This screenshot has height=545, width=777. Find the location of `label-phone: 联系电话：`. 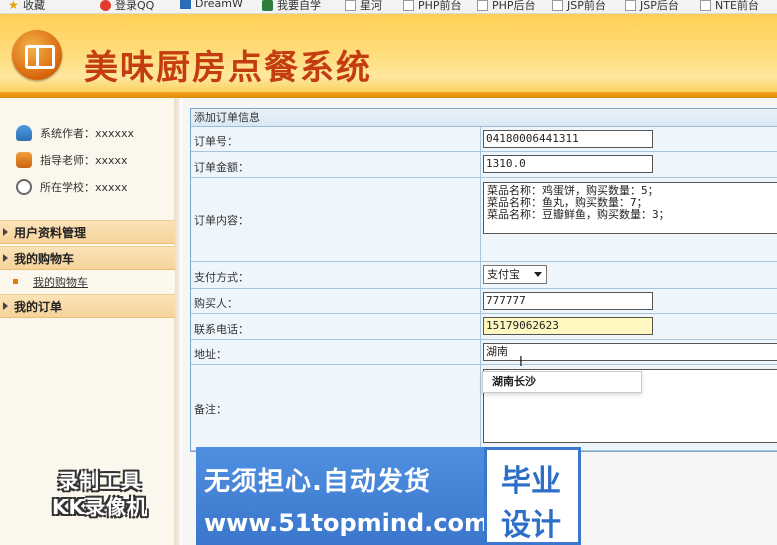

label-phone: 联系电话： is located at coordinates (221, 329).